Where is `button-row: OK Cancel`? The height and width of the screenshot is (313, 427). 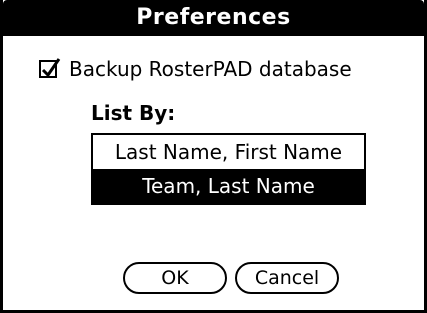
button-row: OK Cancel is located at coordinates (231, 278).